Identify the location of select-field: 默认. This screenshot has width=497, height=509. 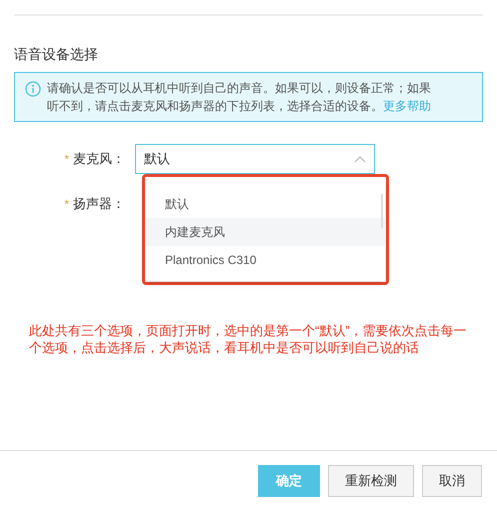
(255, 159).